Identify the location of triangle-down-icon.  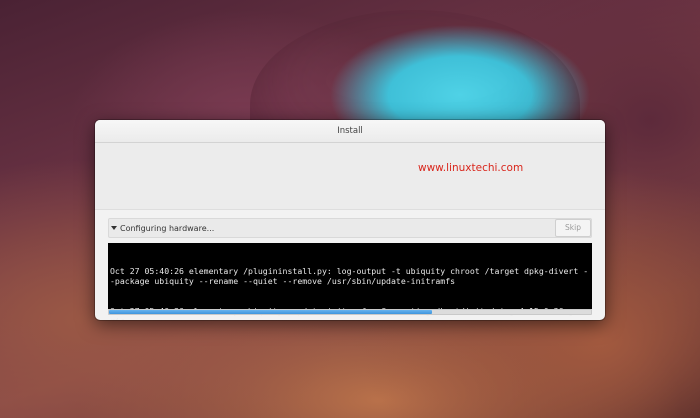
(114, 228).